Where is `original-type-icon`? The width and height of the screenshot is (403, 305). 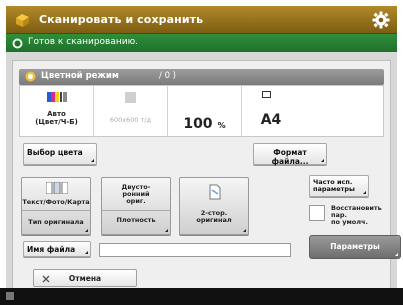
original-type-icon is located at coordinates (57, 188).